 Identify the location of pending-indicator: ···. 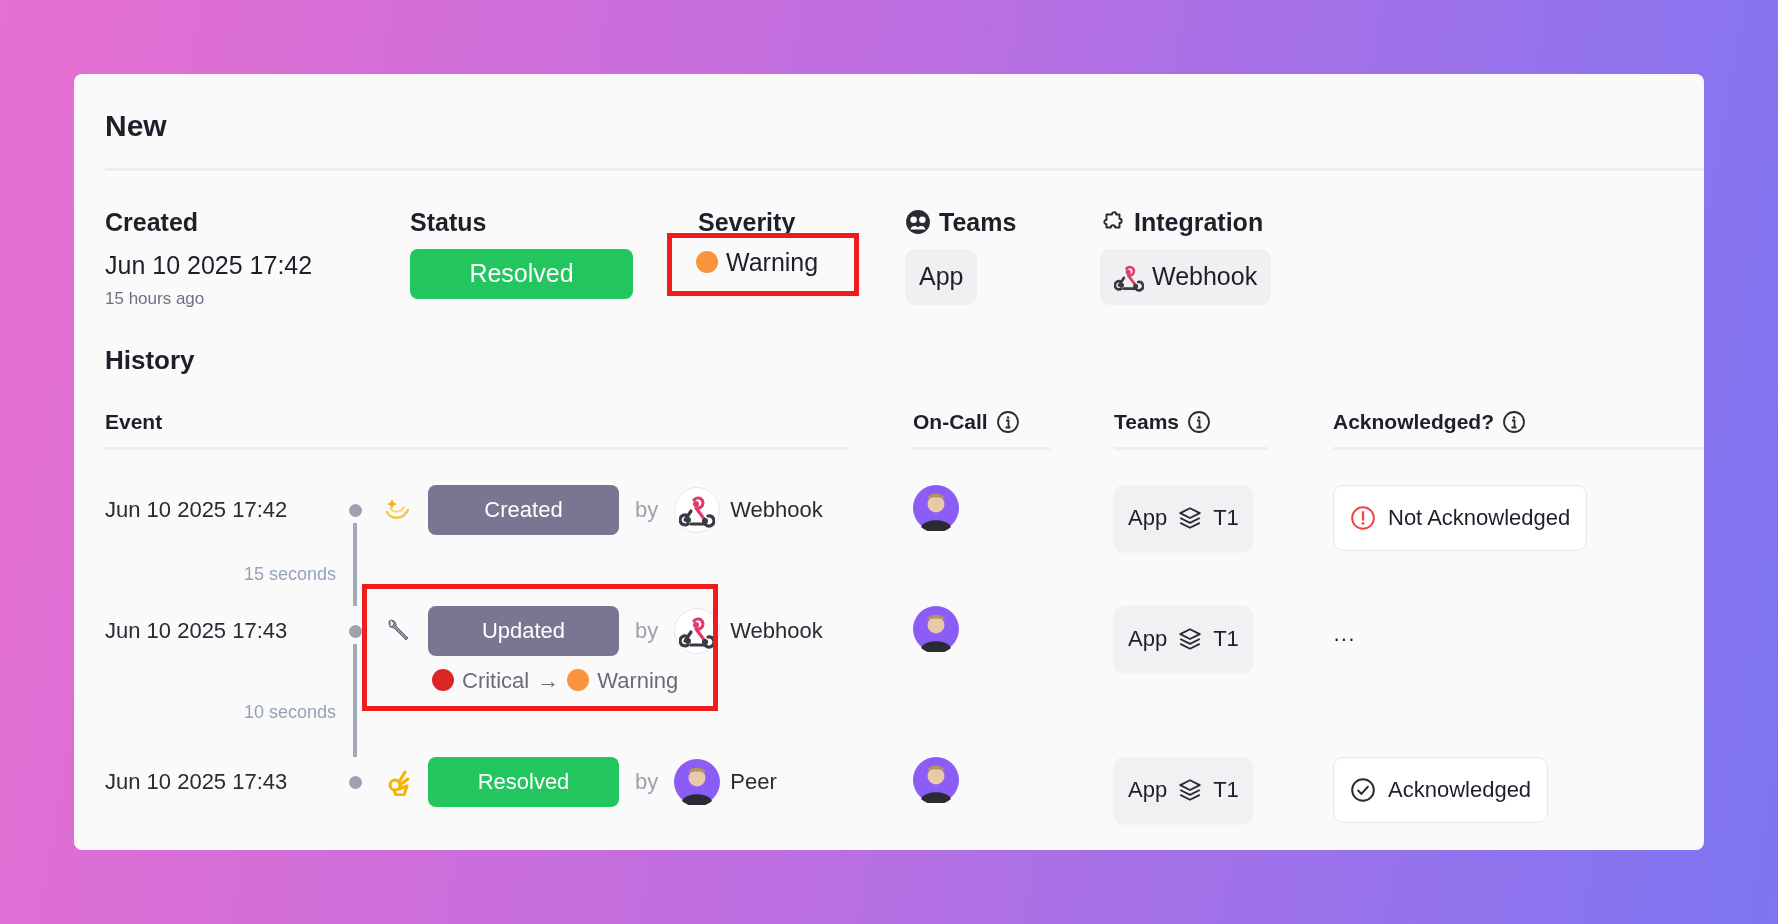
(1344, 638).